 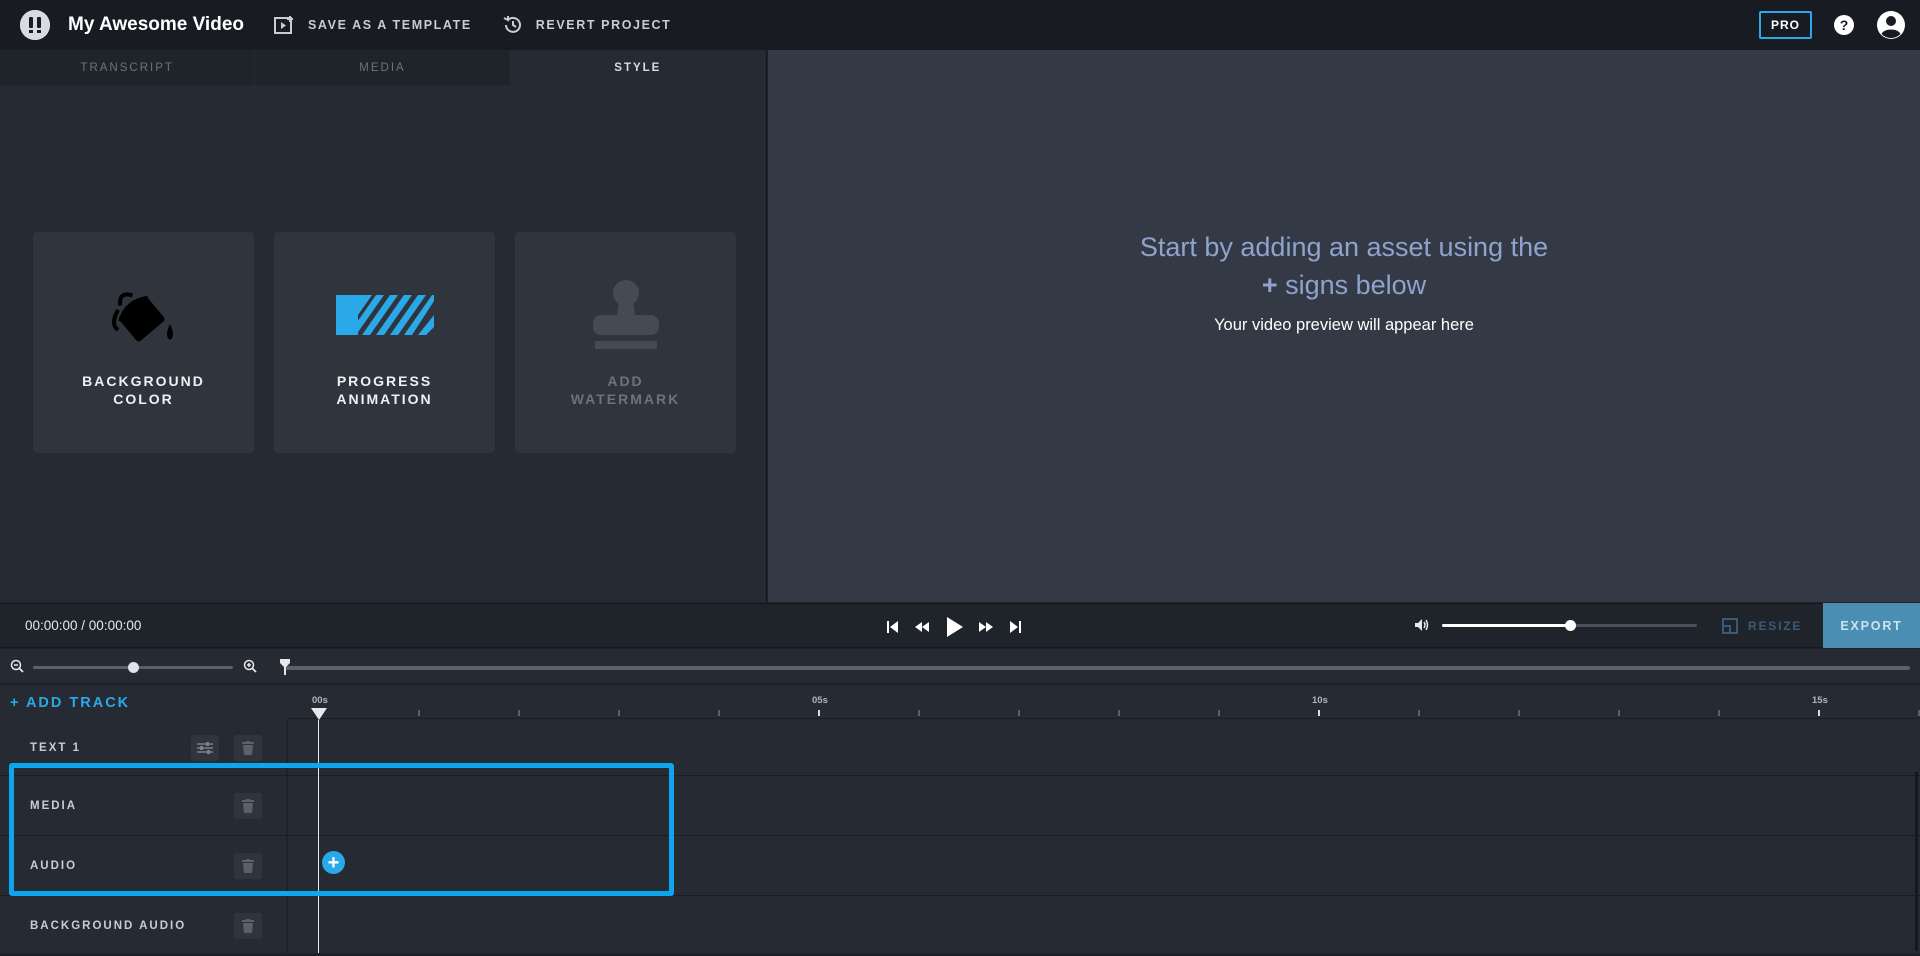 I want to click on track-name: MEDIA, so click(x=54, y=805).